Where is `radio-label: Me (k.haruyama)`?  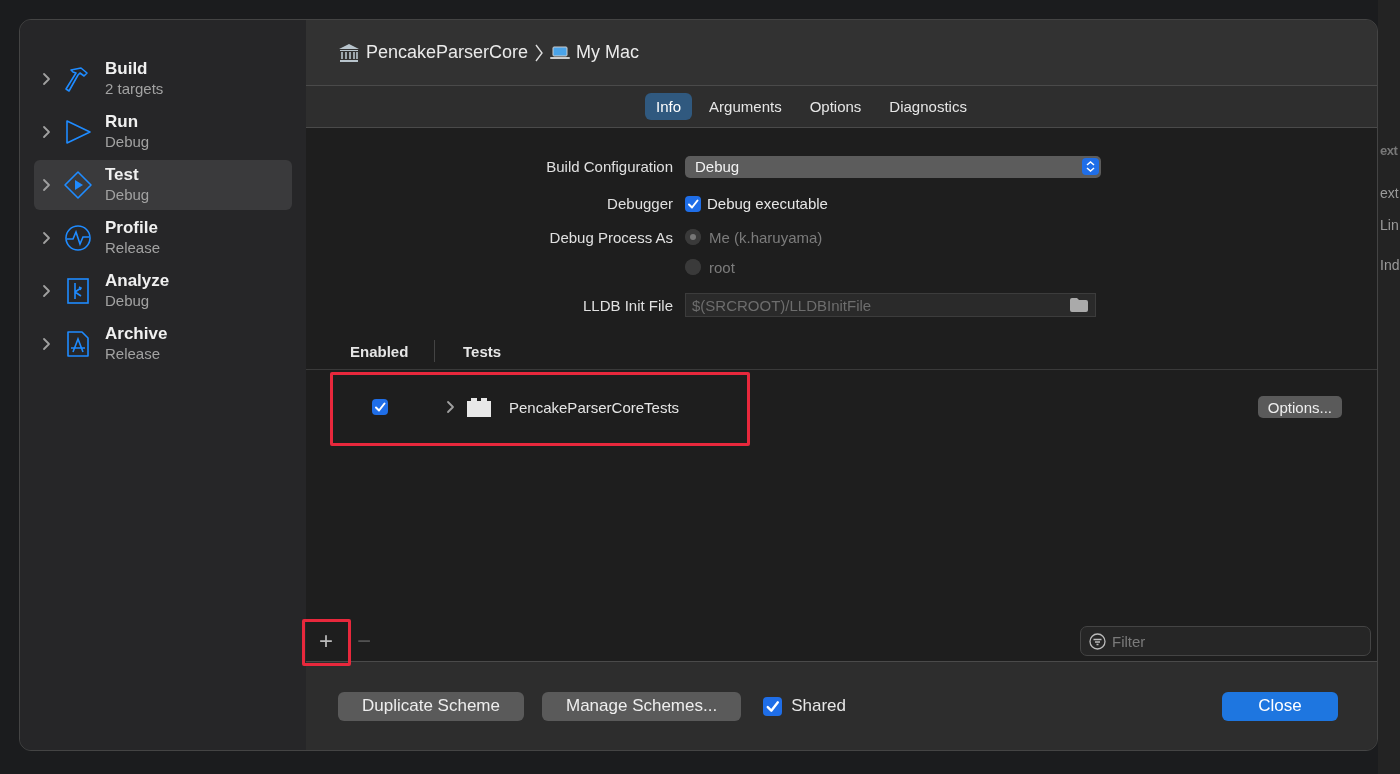 radio-label: Me (k.haruyama) is located at coordinates (766, 237).